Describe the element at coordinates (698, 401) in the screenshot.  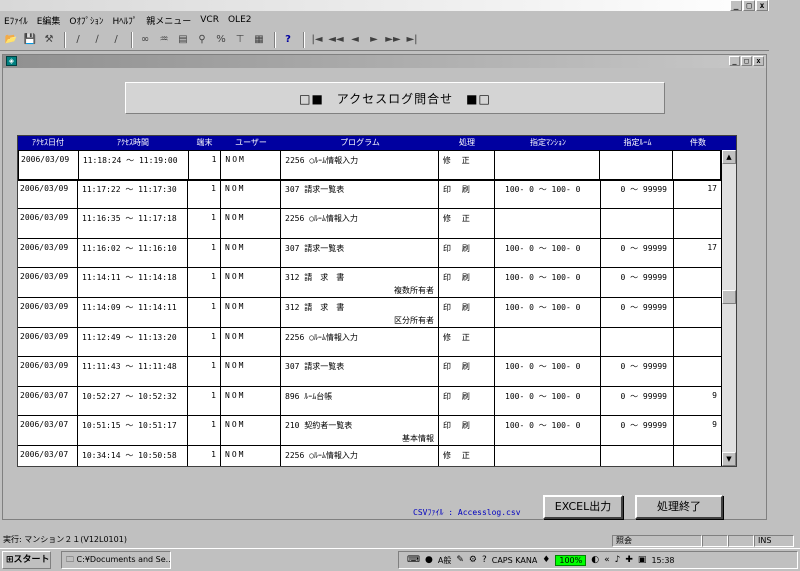
I see `cell-count: 9` at that location.